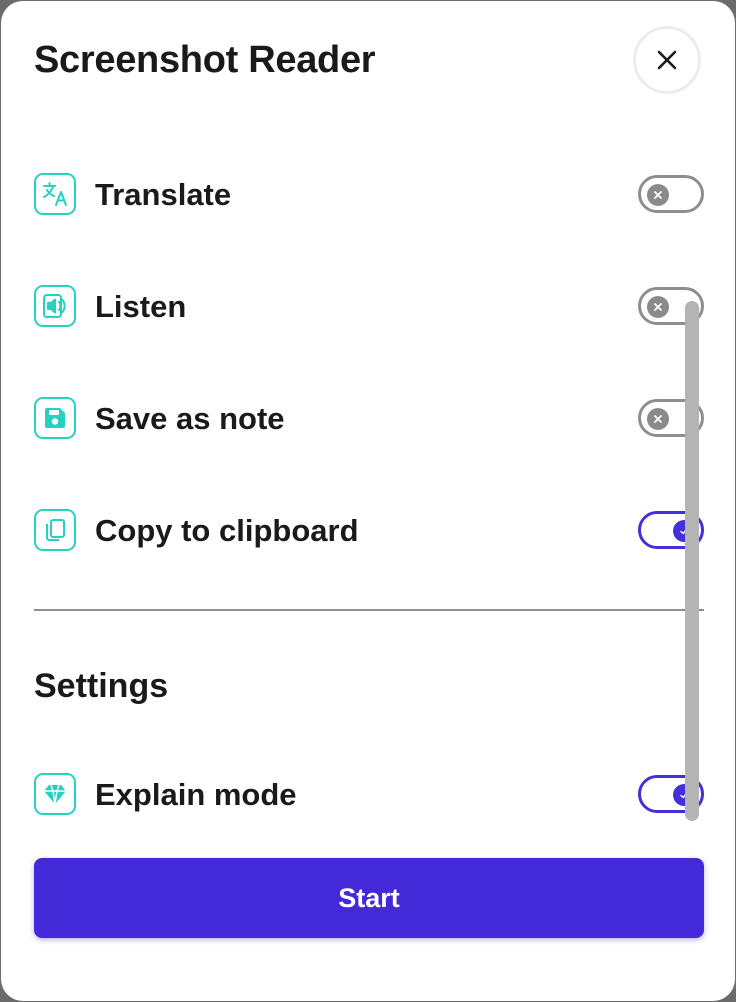 Image resolution: width=736 pixels, height=1002 pixels. I want to click on setting-row-explain-mode: Explain mode, so click(369, 795).